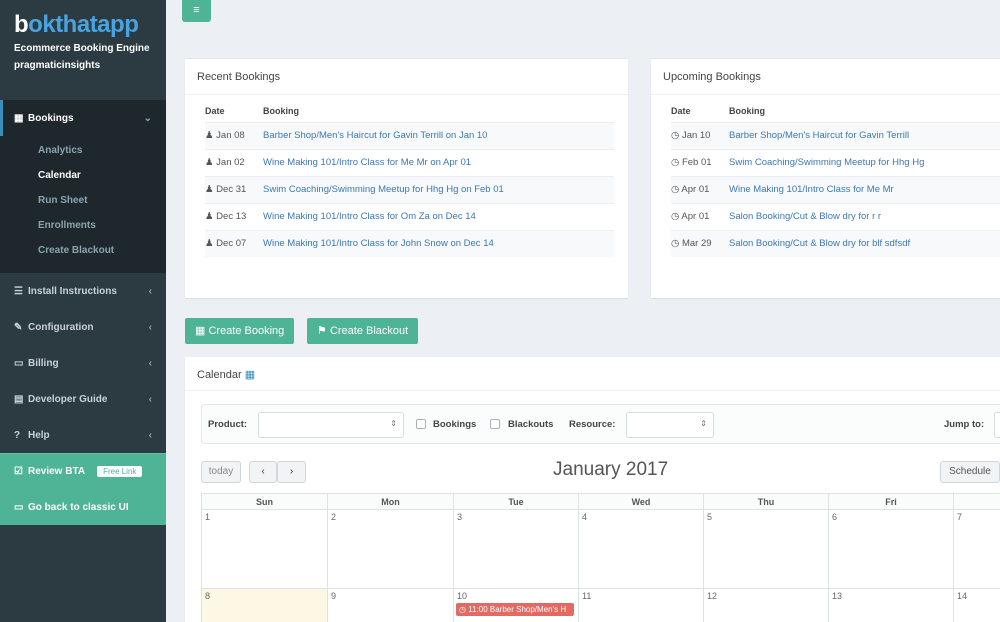  Describe the element at coordinates (18, 471) in the screenshot. I see `check-square-icon: ☑` at that location.